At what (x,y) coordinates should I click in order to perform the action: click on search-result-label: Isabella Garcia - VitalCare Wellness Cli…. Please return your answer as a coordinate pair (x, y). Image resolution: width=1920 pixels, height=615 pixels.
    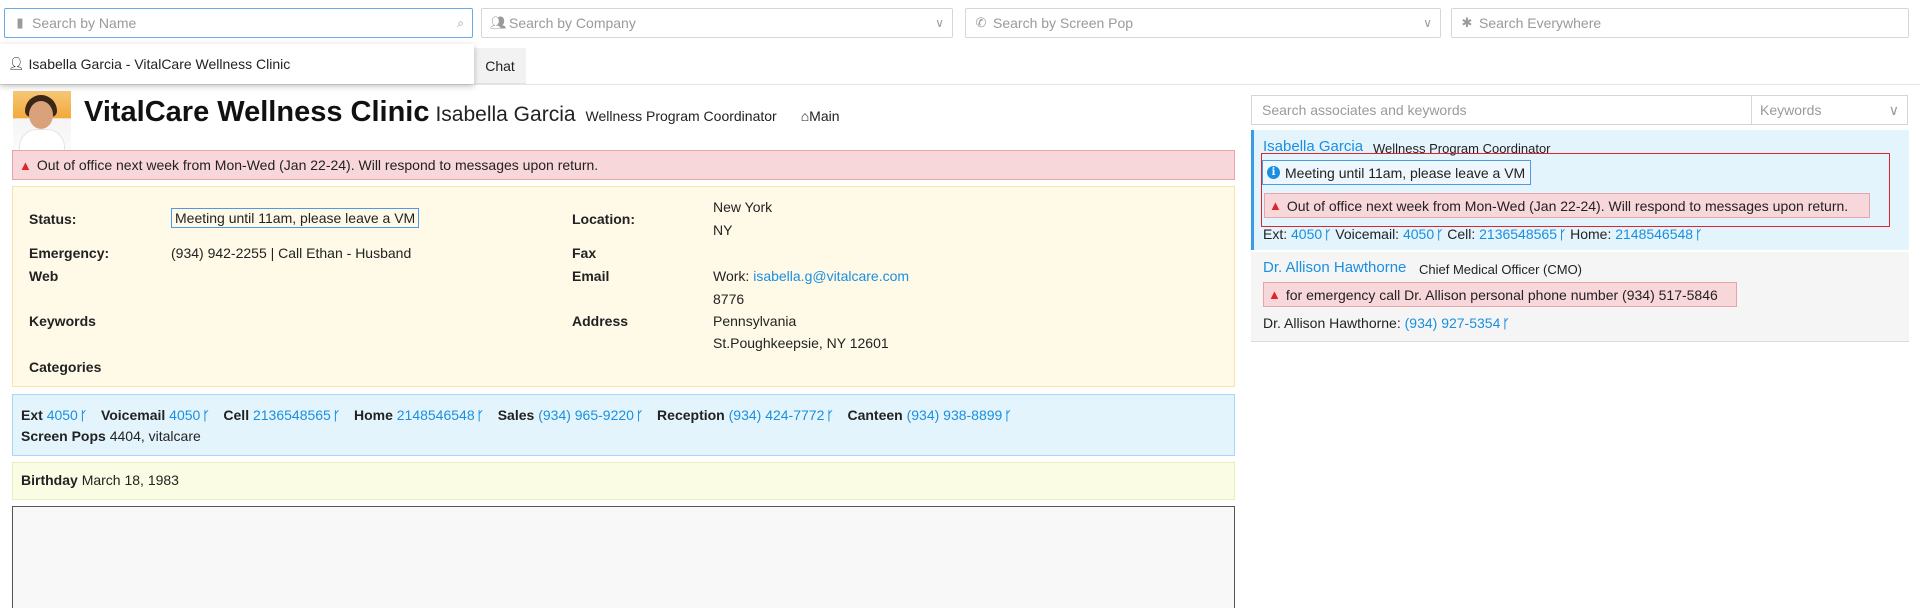
    Looking at the image, I should click on (159, 64).